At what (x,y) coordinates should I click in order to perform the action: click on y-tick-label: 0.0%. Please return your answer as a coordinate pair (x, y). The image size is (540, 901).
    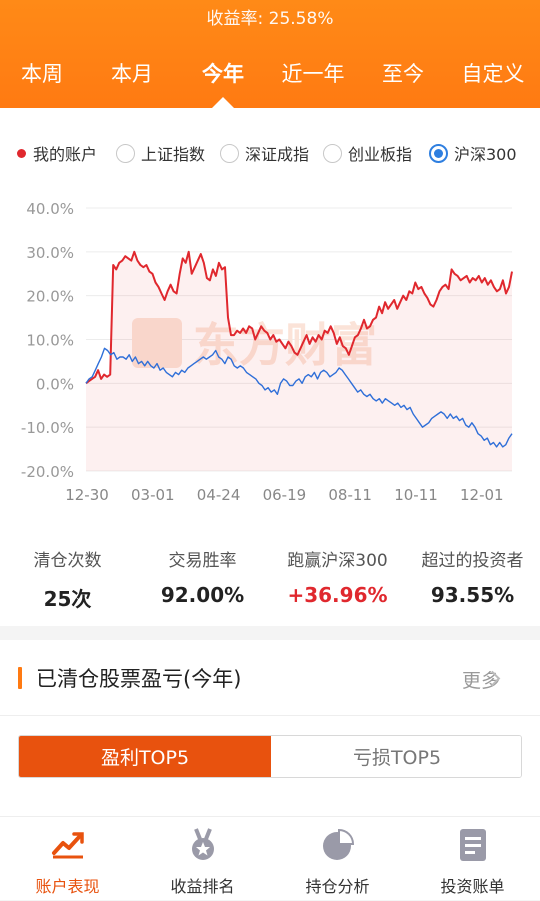
    Looking at the image, I should click on (55, 384).